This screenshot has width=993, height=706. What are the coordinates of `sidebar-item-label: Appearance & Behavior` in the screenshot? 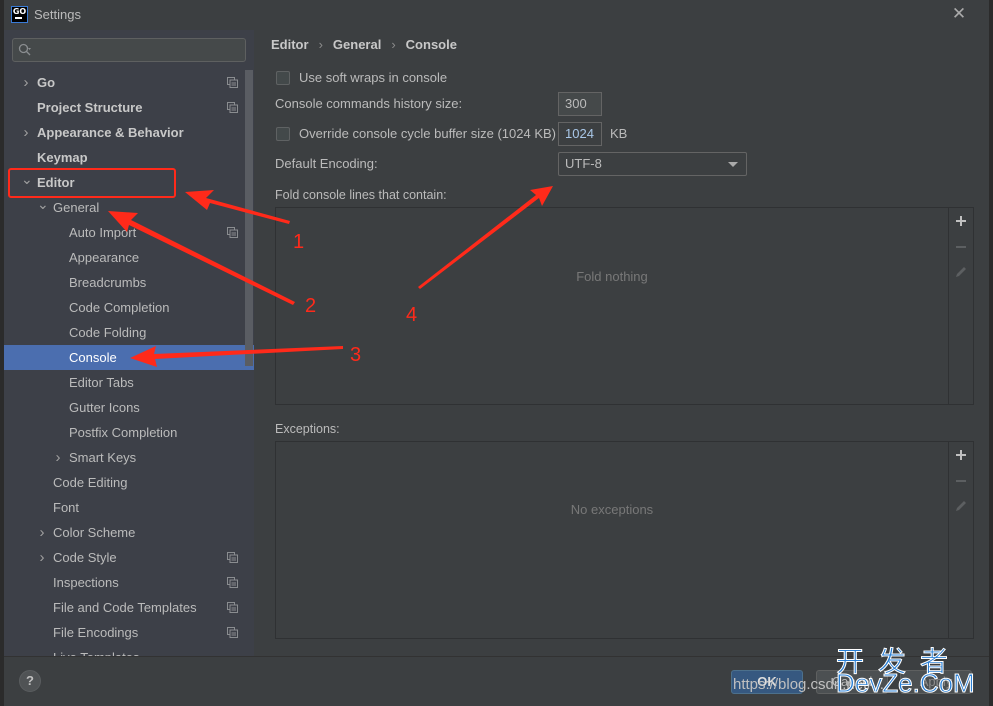 It's located at (110, 132).